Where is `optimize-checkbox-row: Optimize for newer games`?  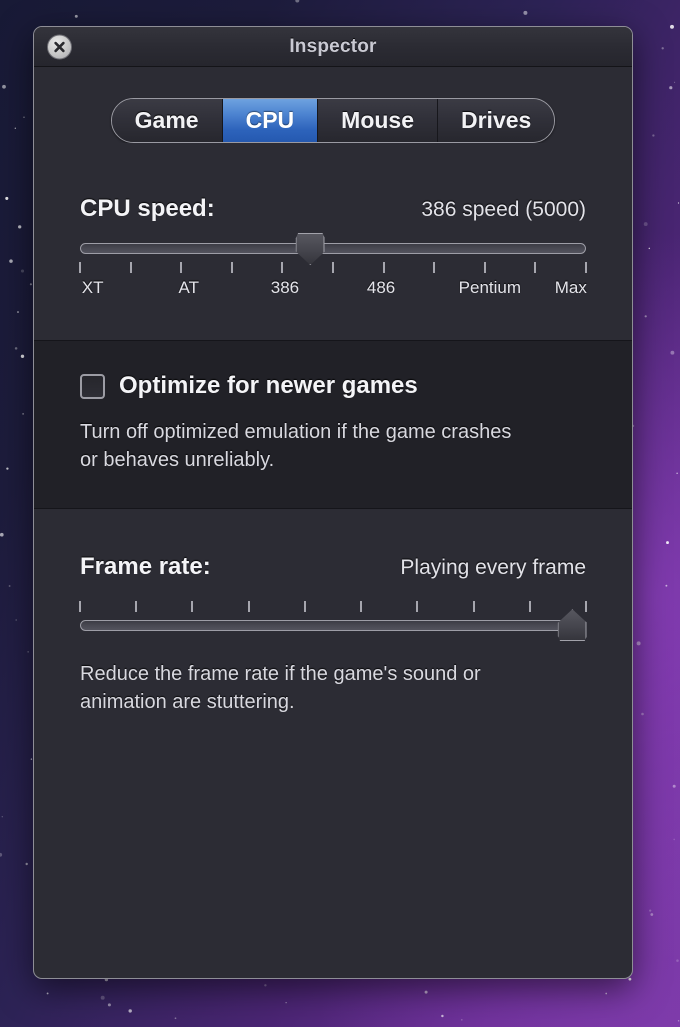
optimize-checkbox-row: Optimize for newer games is located at coordinates (333, 386).